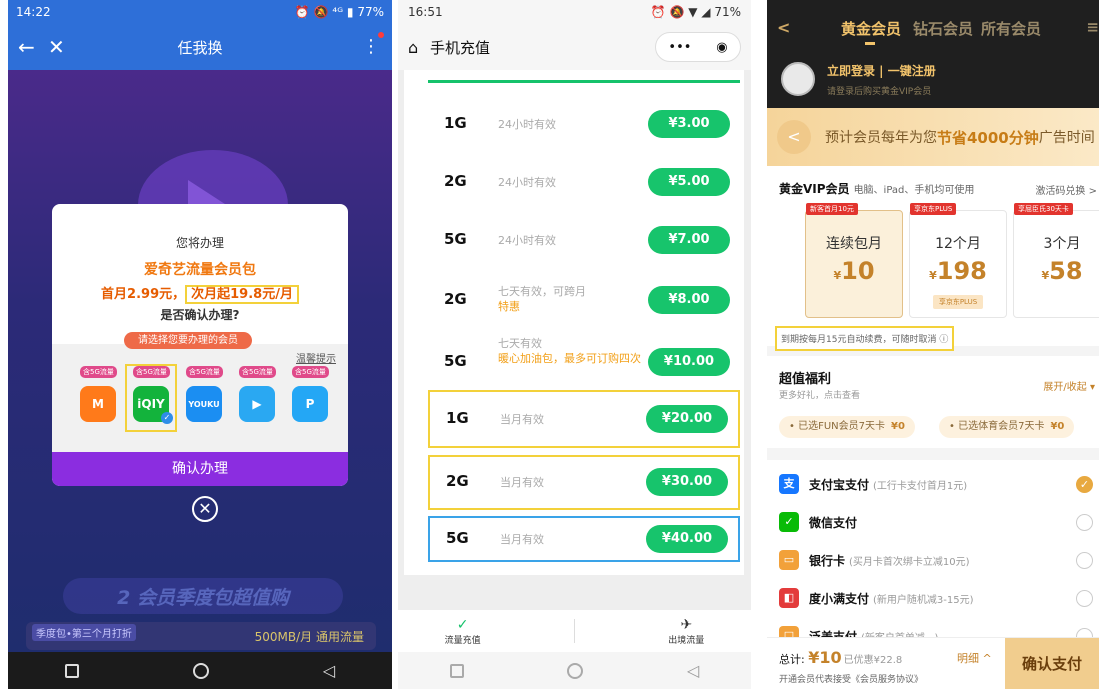 The image size is (1099, 689). I want to click on tab-data-recharge: ✓ 流量充值, so click(463, 631).